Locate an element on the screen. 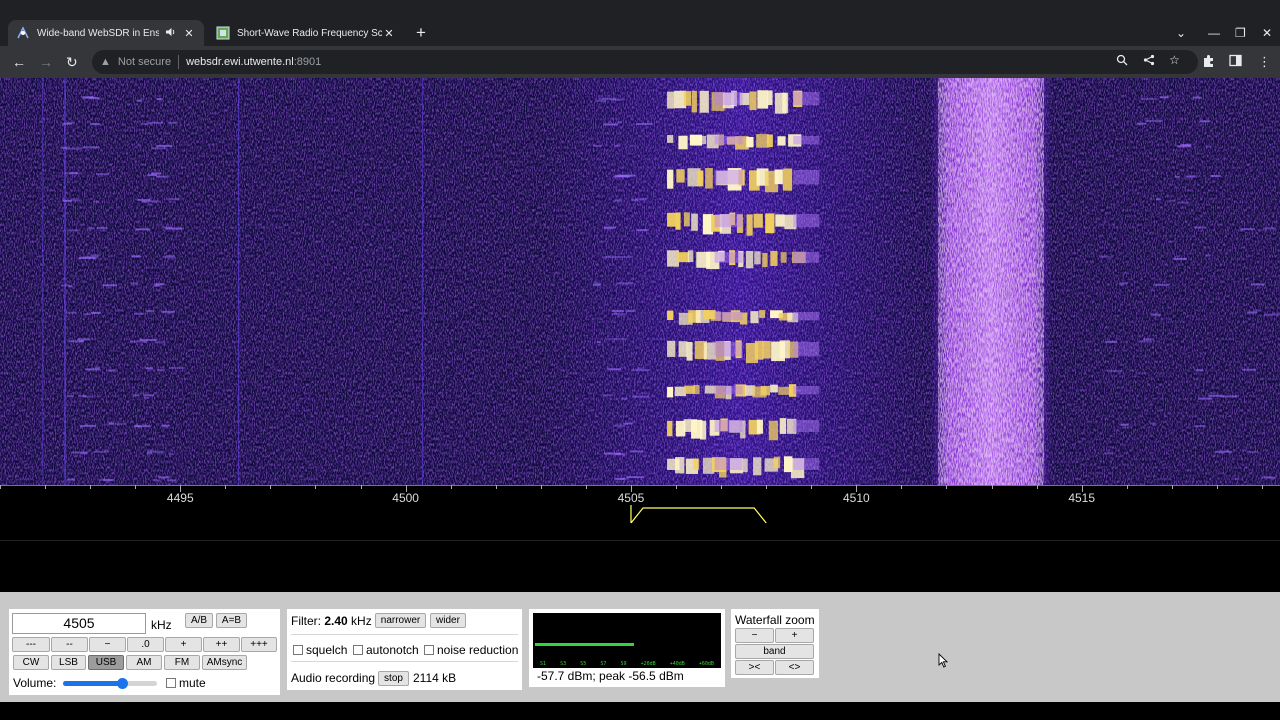  reload-icon: ↻ is located at coordinates (72, 62).